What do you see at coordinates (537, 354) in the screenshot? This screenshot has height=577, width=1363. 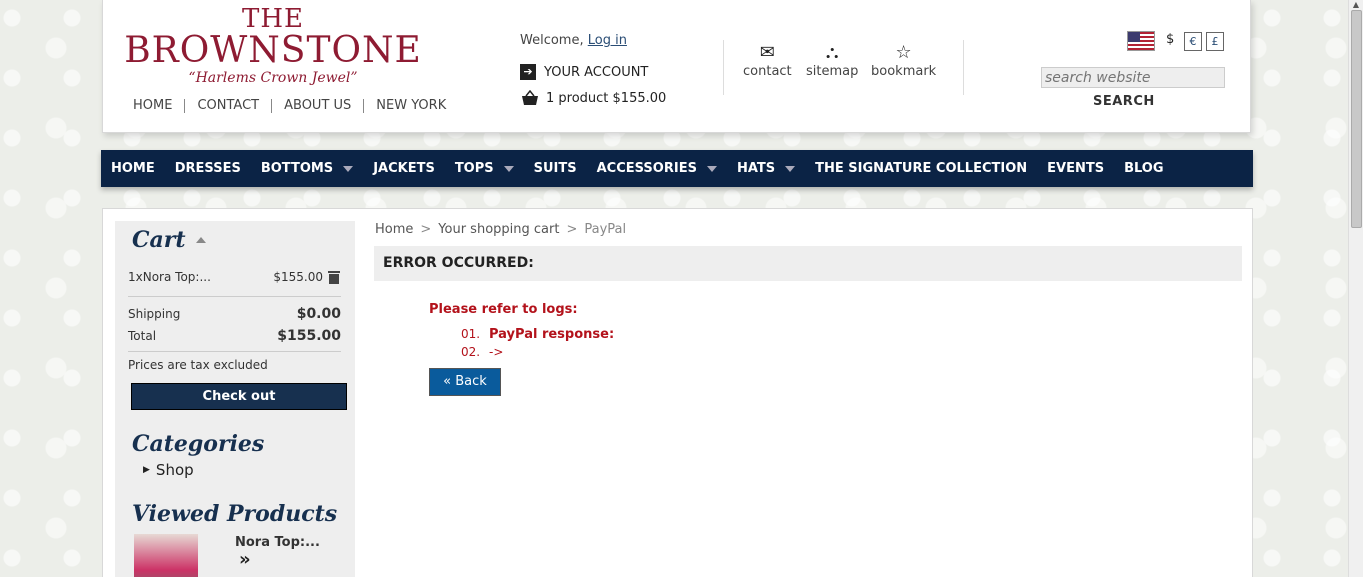 I see `error-line: 02. ->` at bounding box center [537, 354].